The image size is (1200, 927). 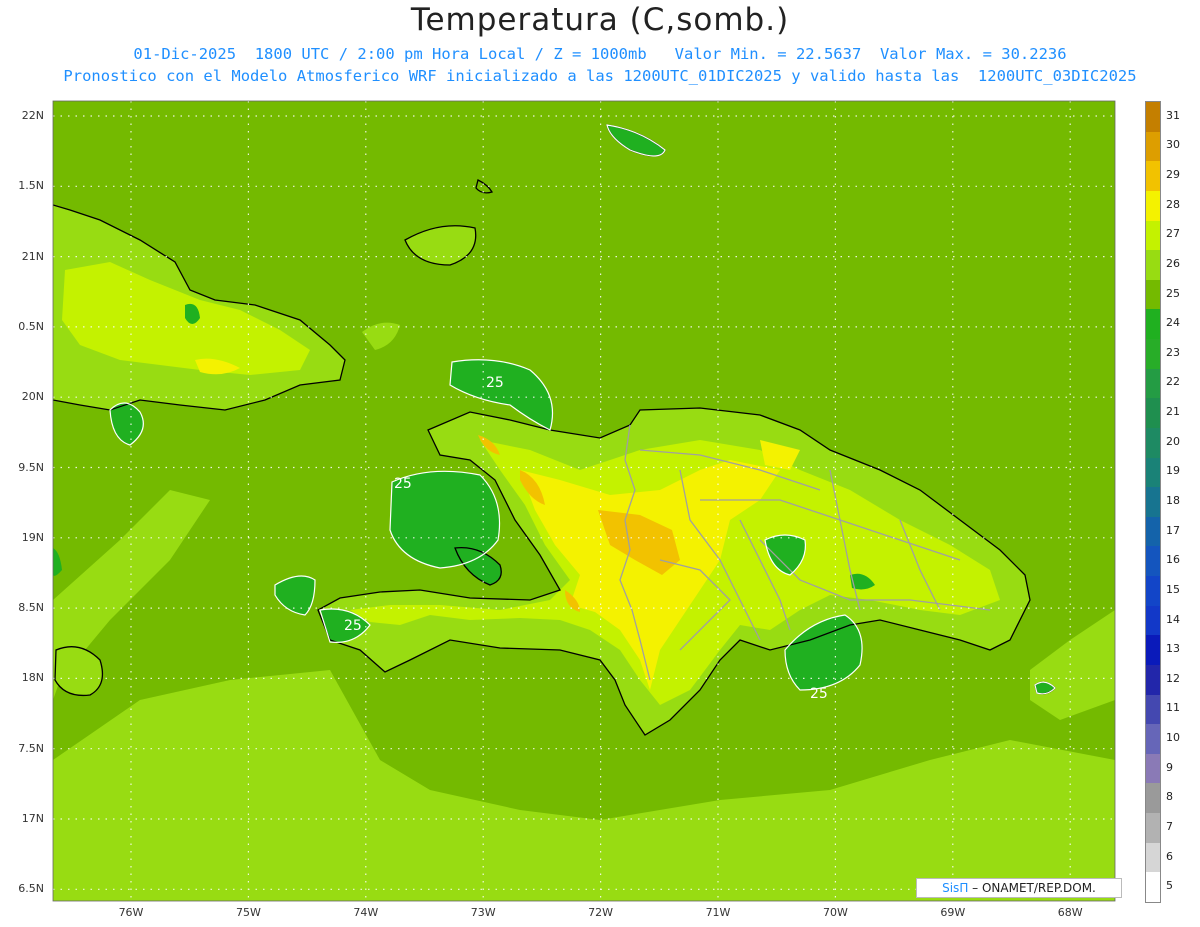 What do you see at coordinates (1173, 145) in the screenshot?
I see `colorbar-label: 30` at bounding box center [1173, 145].